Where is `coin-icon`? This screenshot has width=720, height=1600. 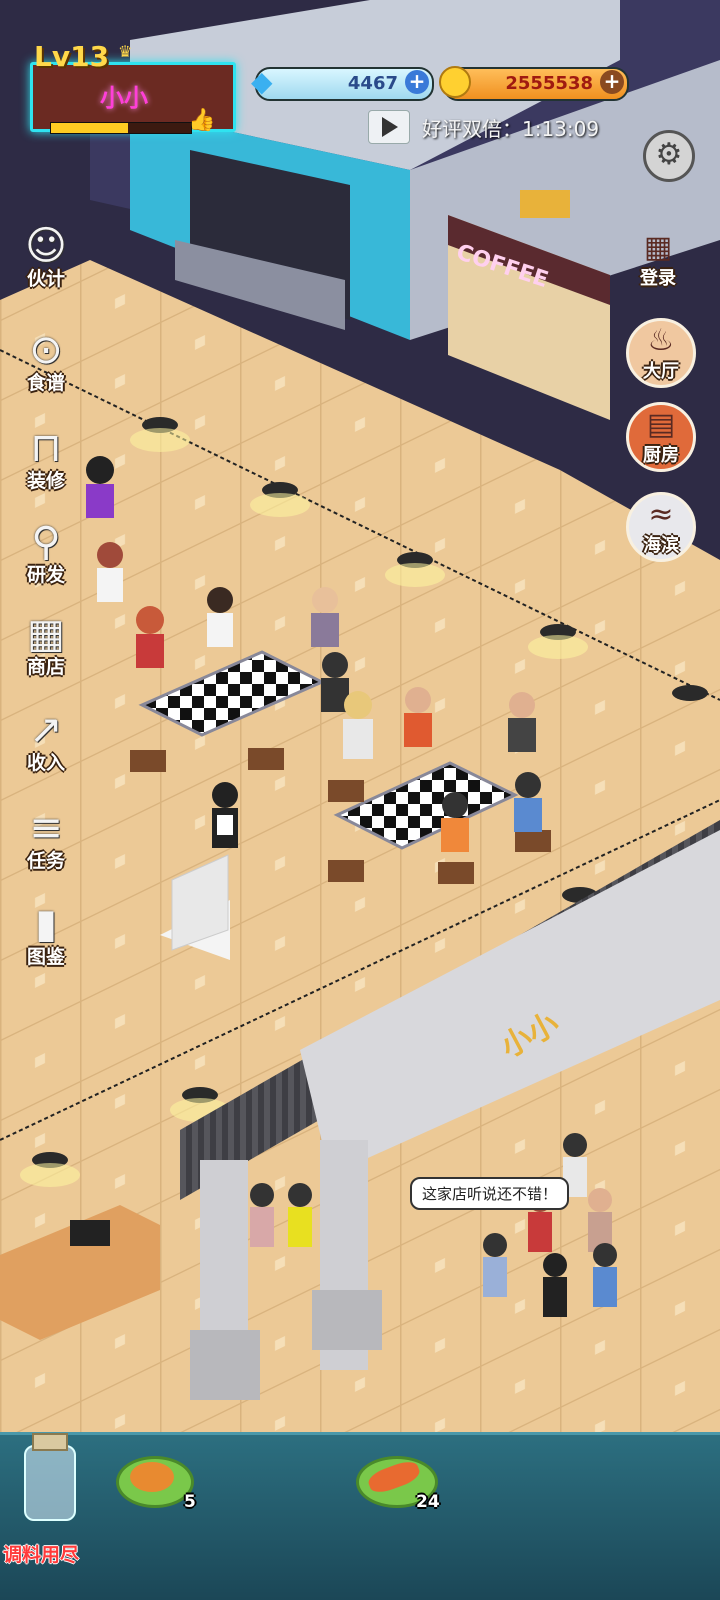 coin-icon is located at coordinates (455, 82).